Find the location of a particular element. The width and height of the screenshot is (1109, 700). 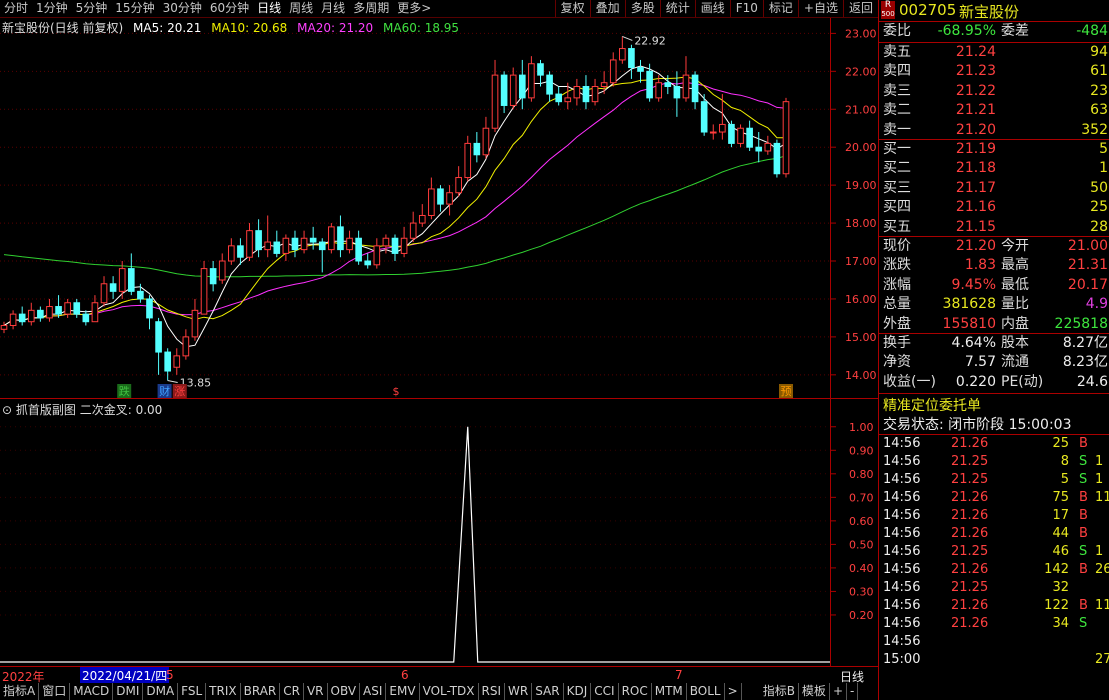

period-tabs: 分时 1分钟 5分钟 15分钟 30分钟 60分钟 日线 周线 月线 多周期 更多> is located at coordinates (217, 8).